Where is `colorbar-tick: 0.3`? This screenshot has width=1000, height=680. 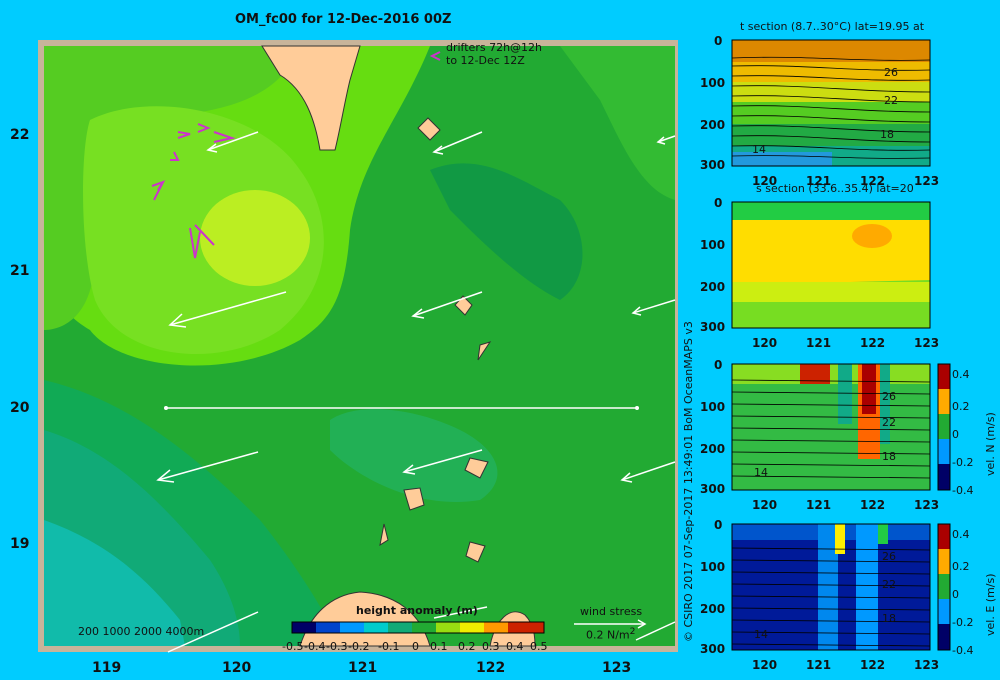 colorbar-tick: 0.3 is located at coordinates (491, 646).